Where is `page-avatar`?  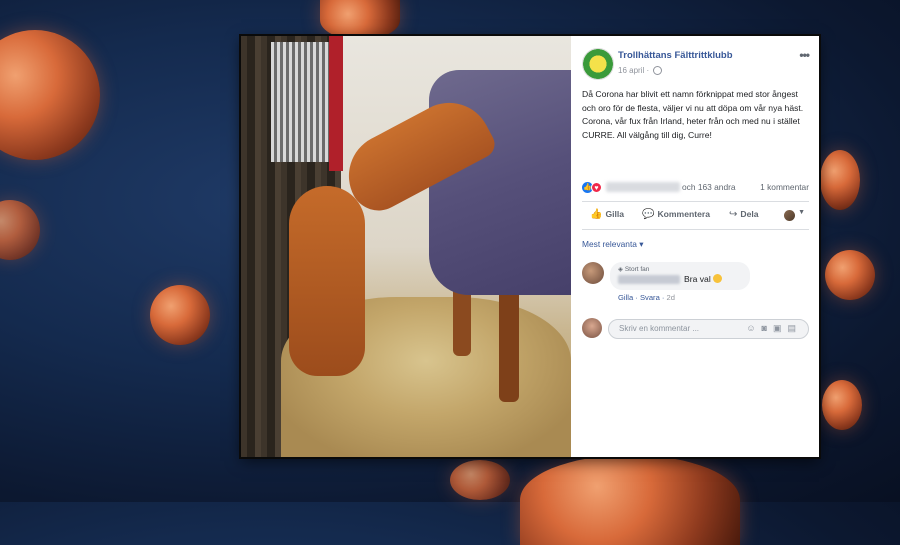 page-avatar is located at coordinates (598, 64).